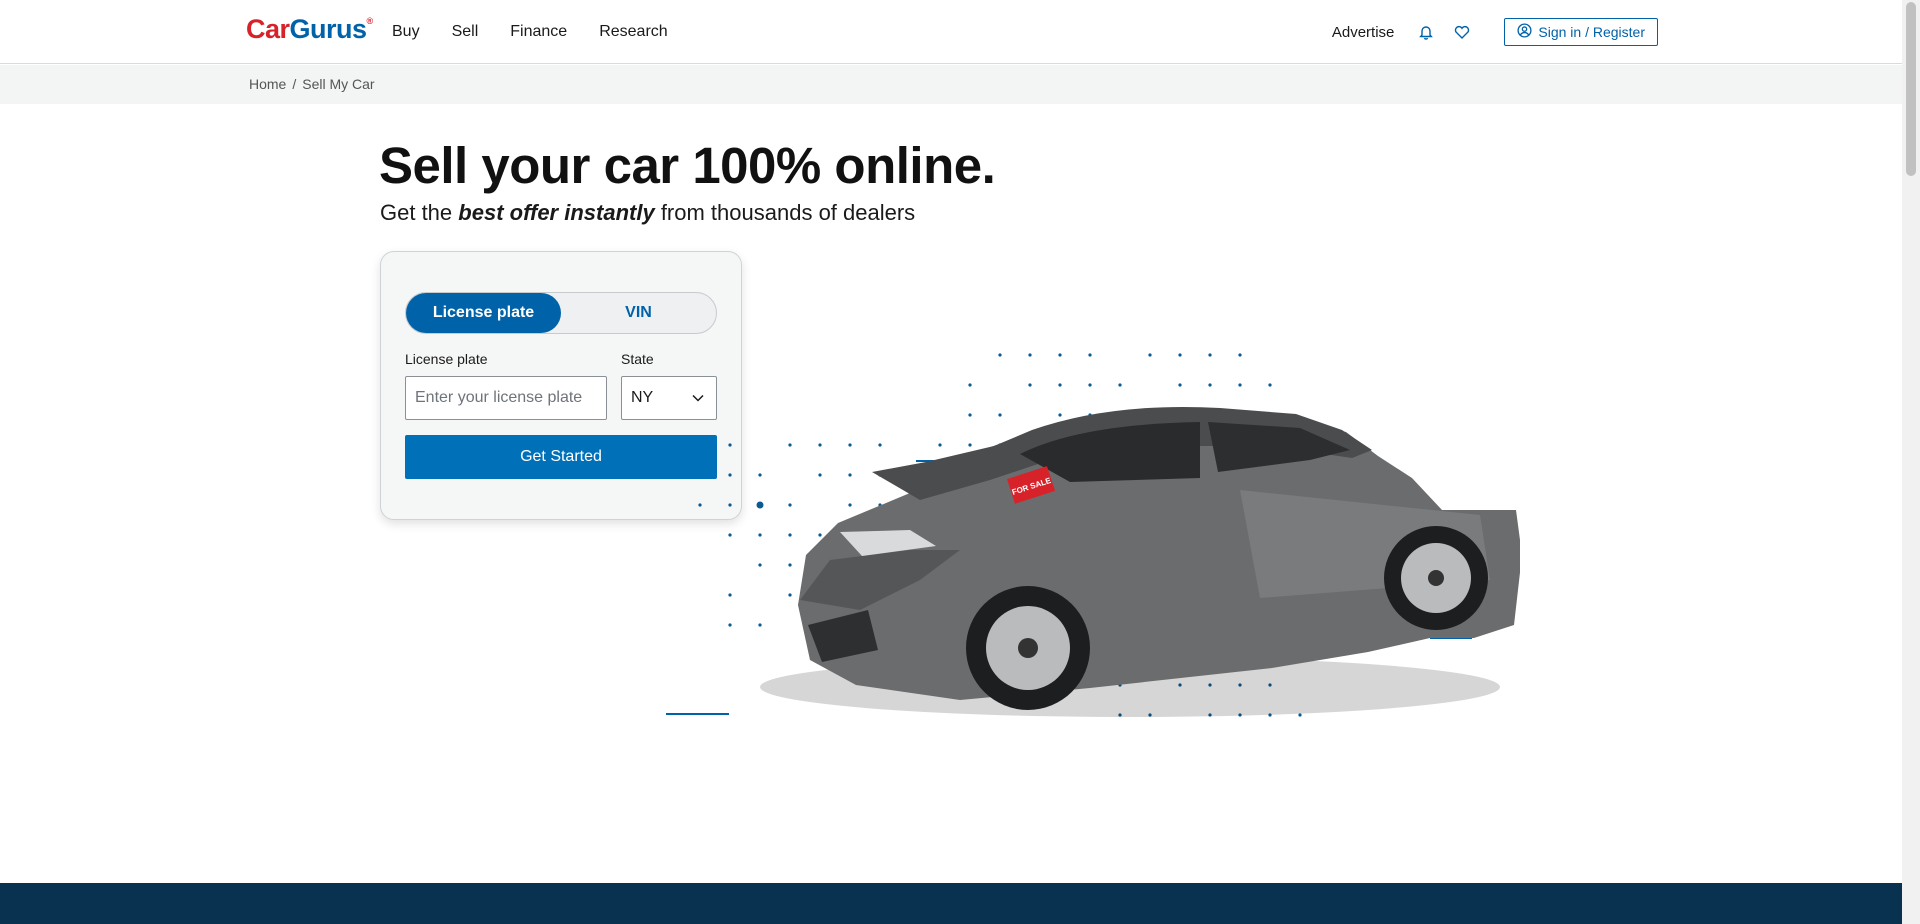 This screenshot has width=1920, height=924. I want to click on nav-finance: Finance, so click(538, 32).